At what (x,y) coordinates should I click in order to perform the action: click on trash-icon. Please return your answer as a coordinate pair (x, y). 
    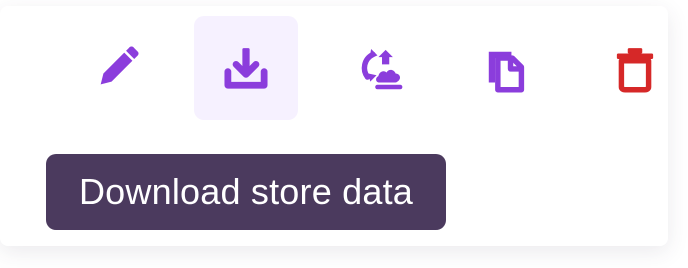
    Looking at the image, I should click on (635, 70).